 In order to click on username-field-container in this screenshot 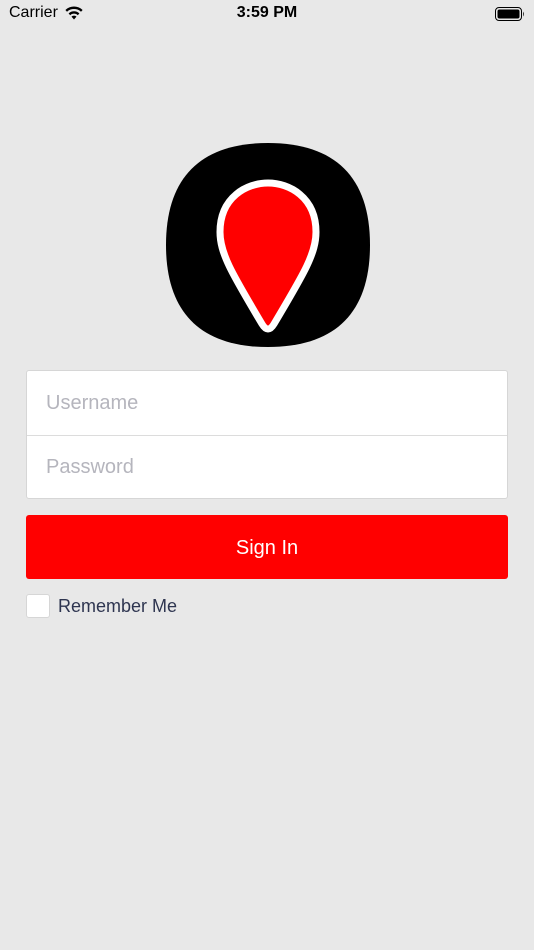, I will do `click(267, 403)`.